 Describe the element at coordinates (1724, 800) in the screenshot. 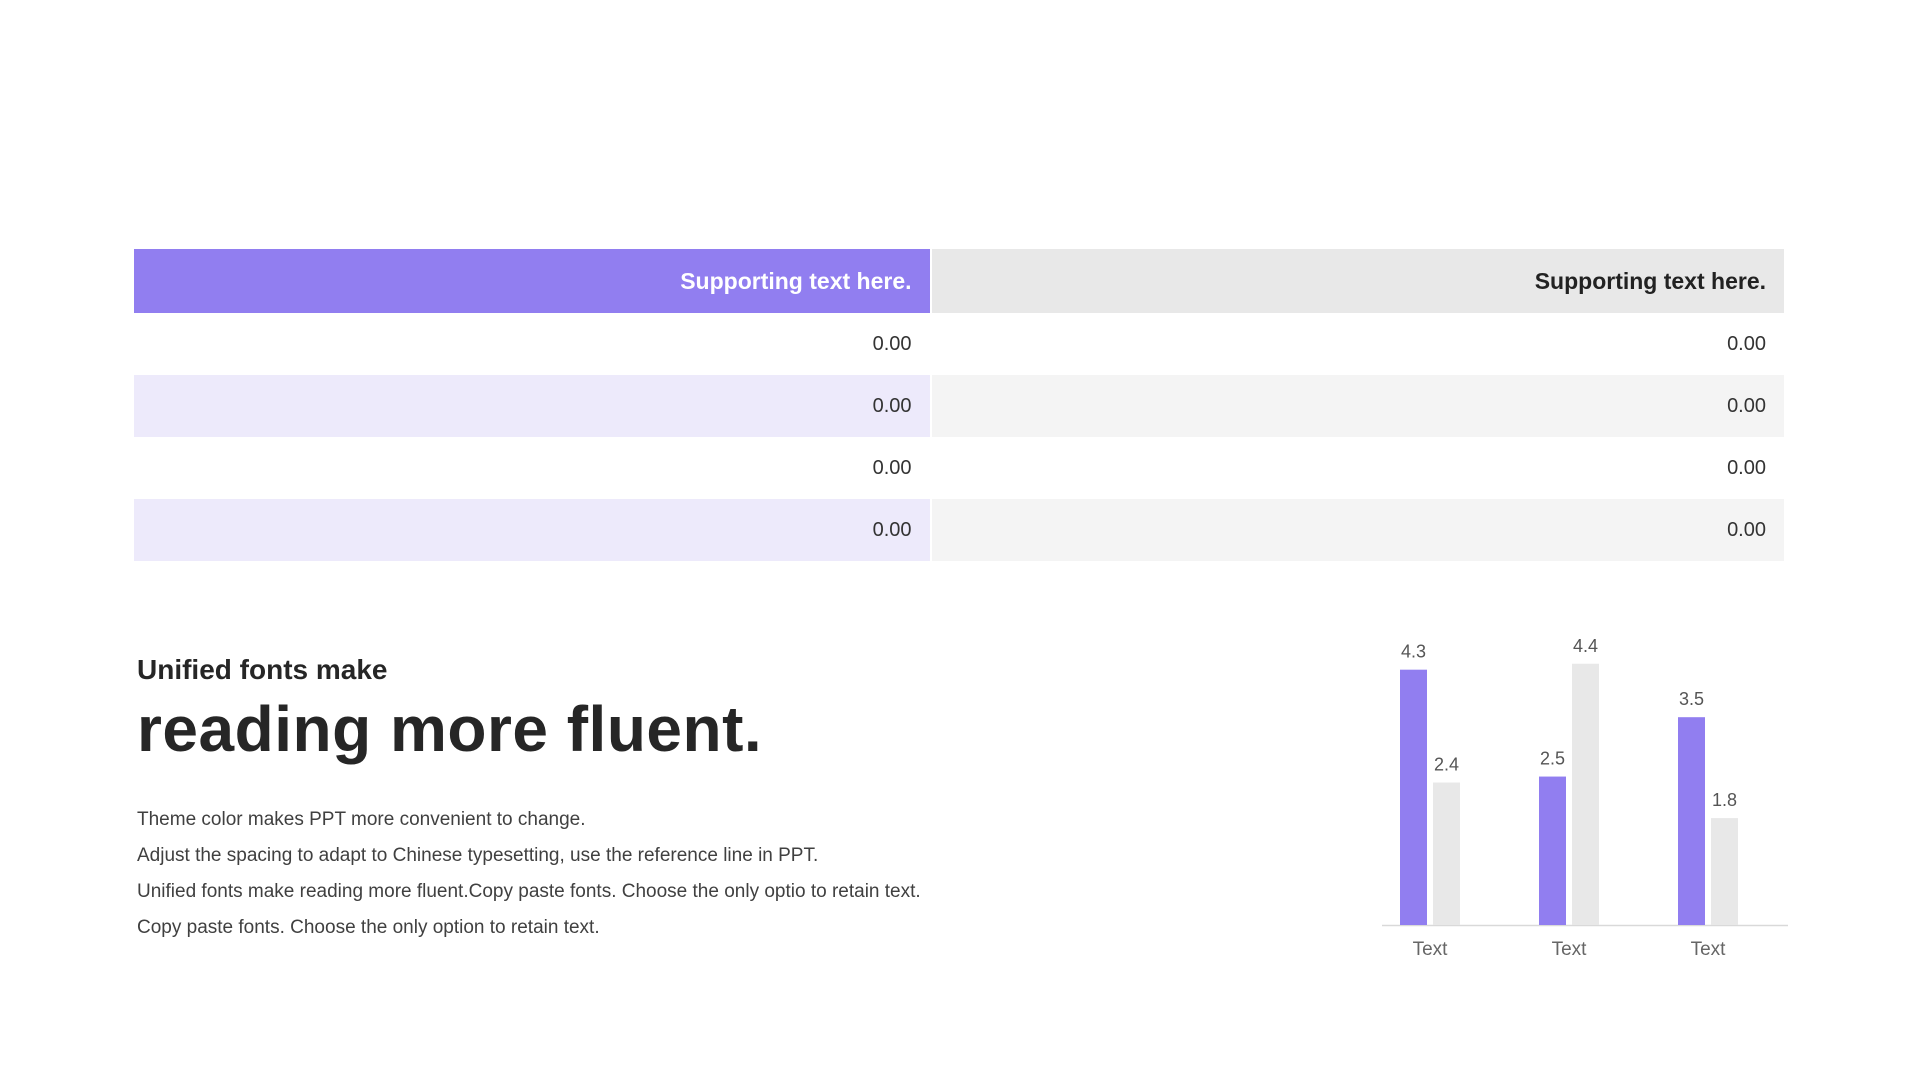

I see `data-label: 1.8` at that location.